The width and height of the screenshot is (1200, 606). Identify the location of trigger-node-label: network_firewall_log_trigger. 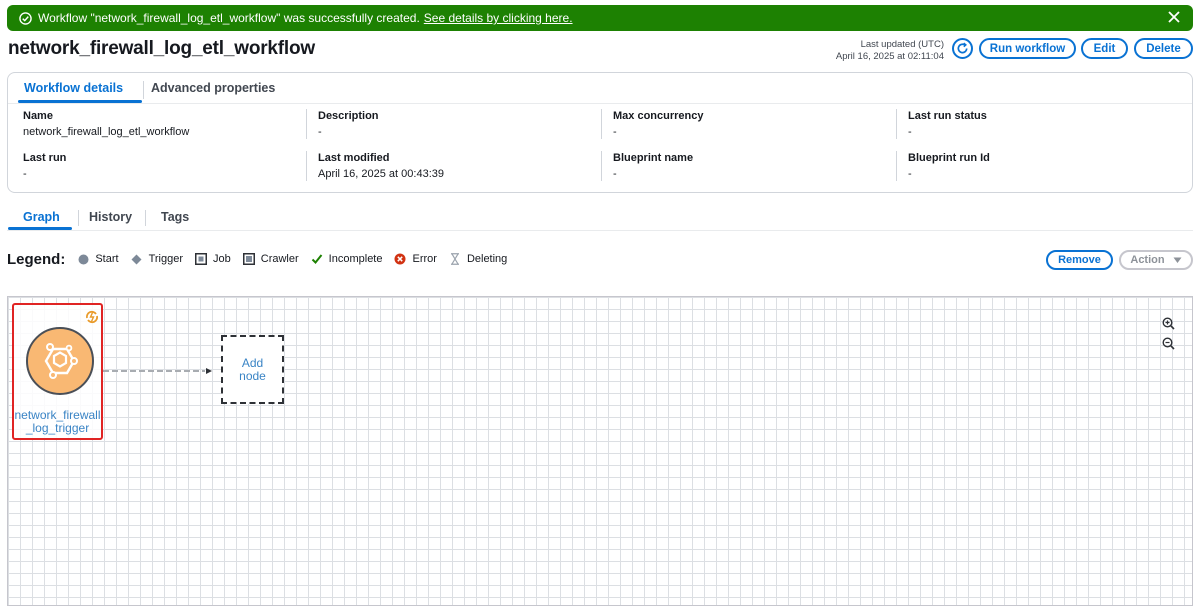
(57, 421).